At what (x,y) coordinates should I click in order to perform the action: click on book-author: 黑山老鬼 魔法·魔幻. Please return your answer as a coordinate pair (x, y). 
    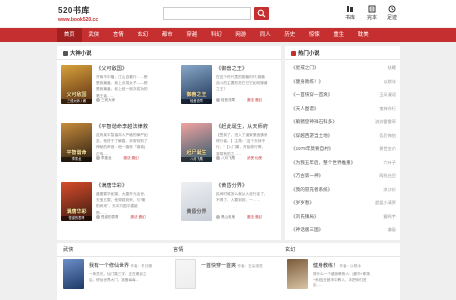
    Looking at the image, I should click on (239, 217).